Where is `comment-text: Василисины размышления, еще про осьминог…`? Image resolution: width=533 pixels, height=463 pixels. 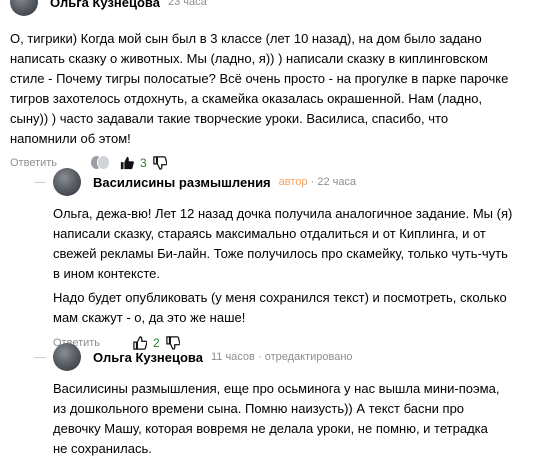
comment-text: Василисины размышления, еще про осьминог… is located at coordinates (279, 419).